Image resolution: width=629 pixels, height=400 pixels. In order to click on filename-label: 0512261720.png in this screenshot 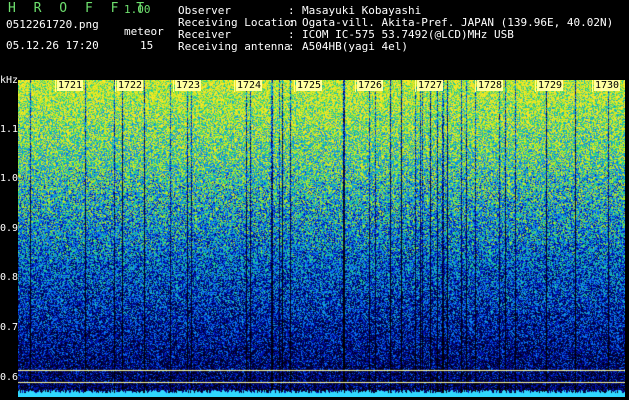, I will do `click(52, 24)`.